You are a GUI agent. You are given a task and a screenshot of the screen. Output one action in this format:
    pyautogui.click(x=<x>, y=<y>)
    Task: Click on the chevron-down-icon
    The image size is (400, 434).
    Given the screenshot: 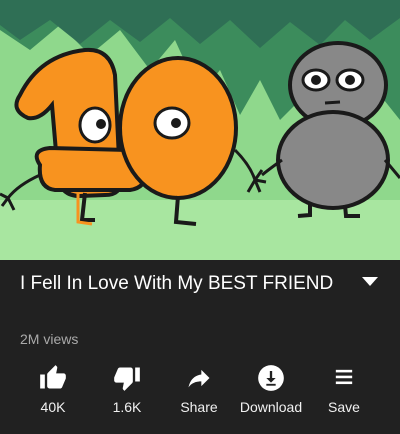 What is the action you would take?
    pyautogui.click(x=370, y=281)
    